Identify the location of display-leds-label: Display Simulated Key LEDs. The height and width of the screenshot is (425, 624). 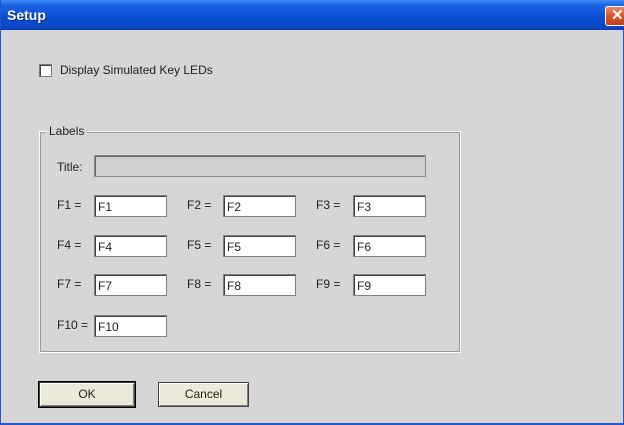
(136, 70).